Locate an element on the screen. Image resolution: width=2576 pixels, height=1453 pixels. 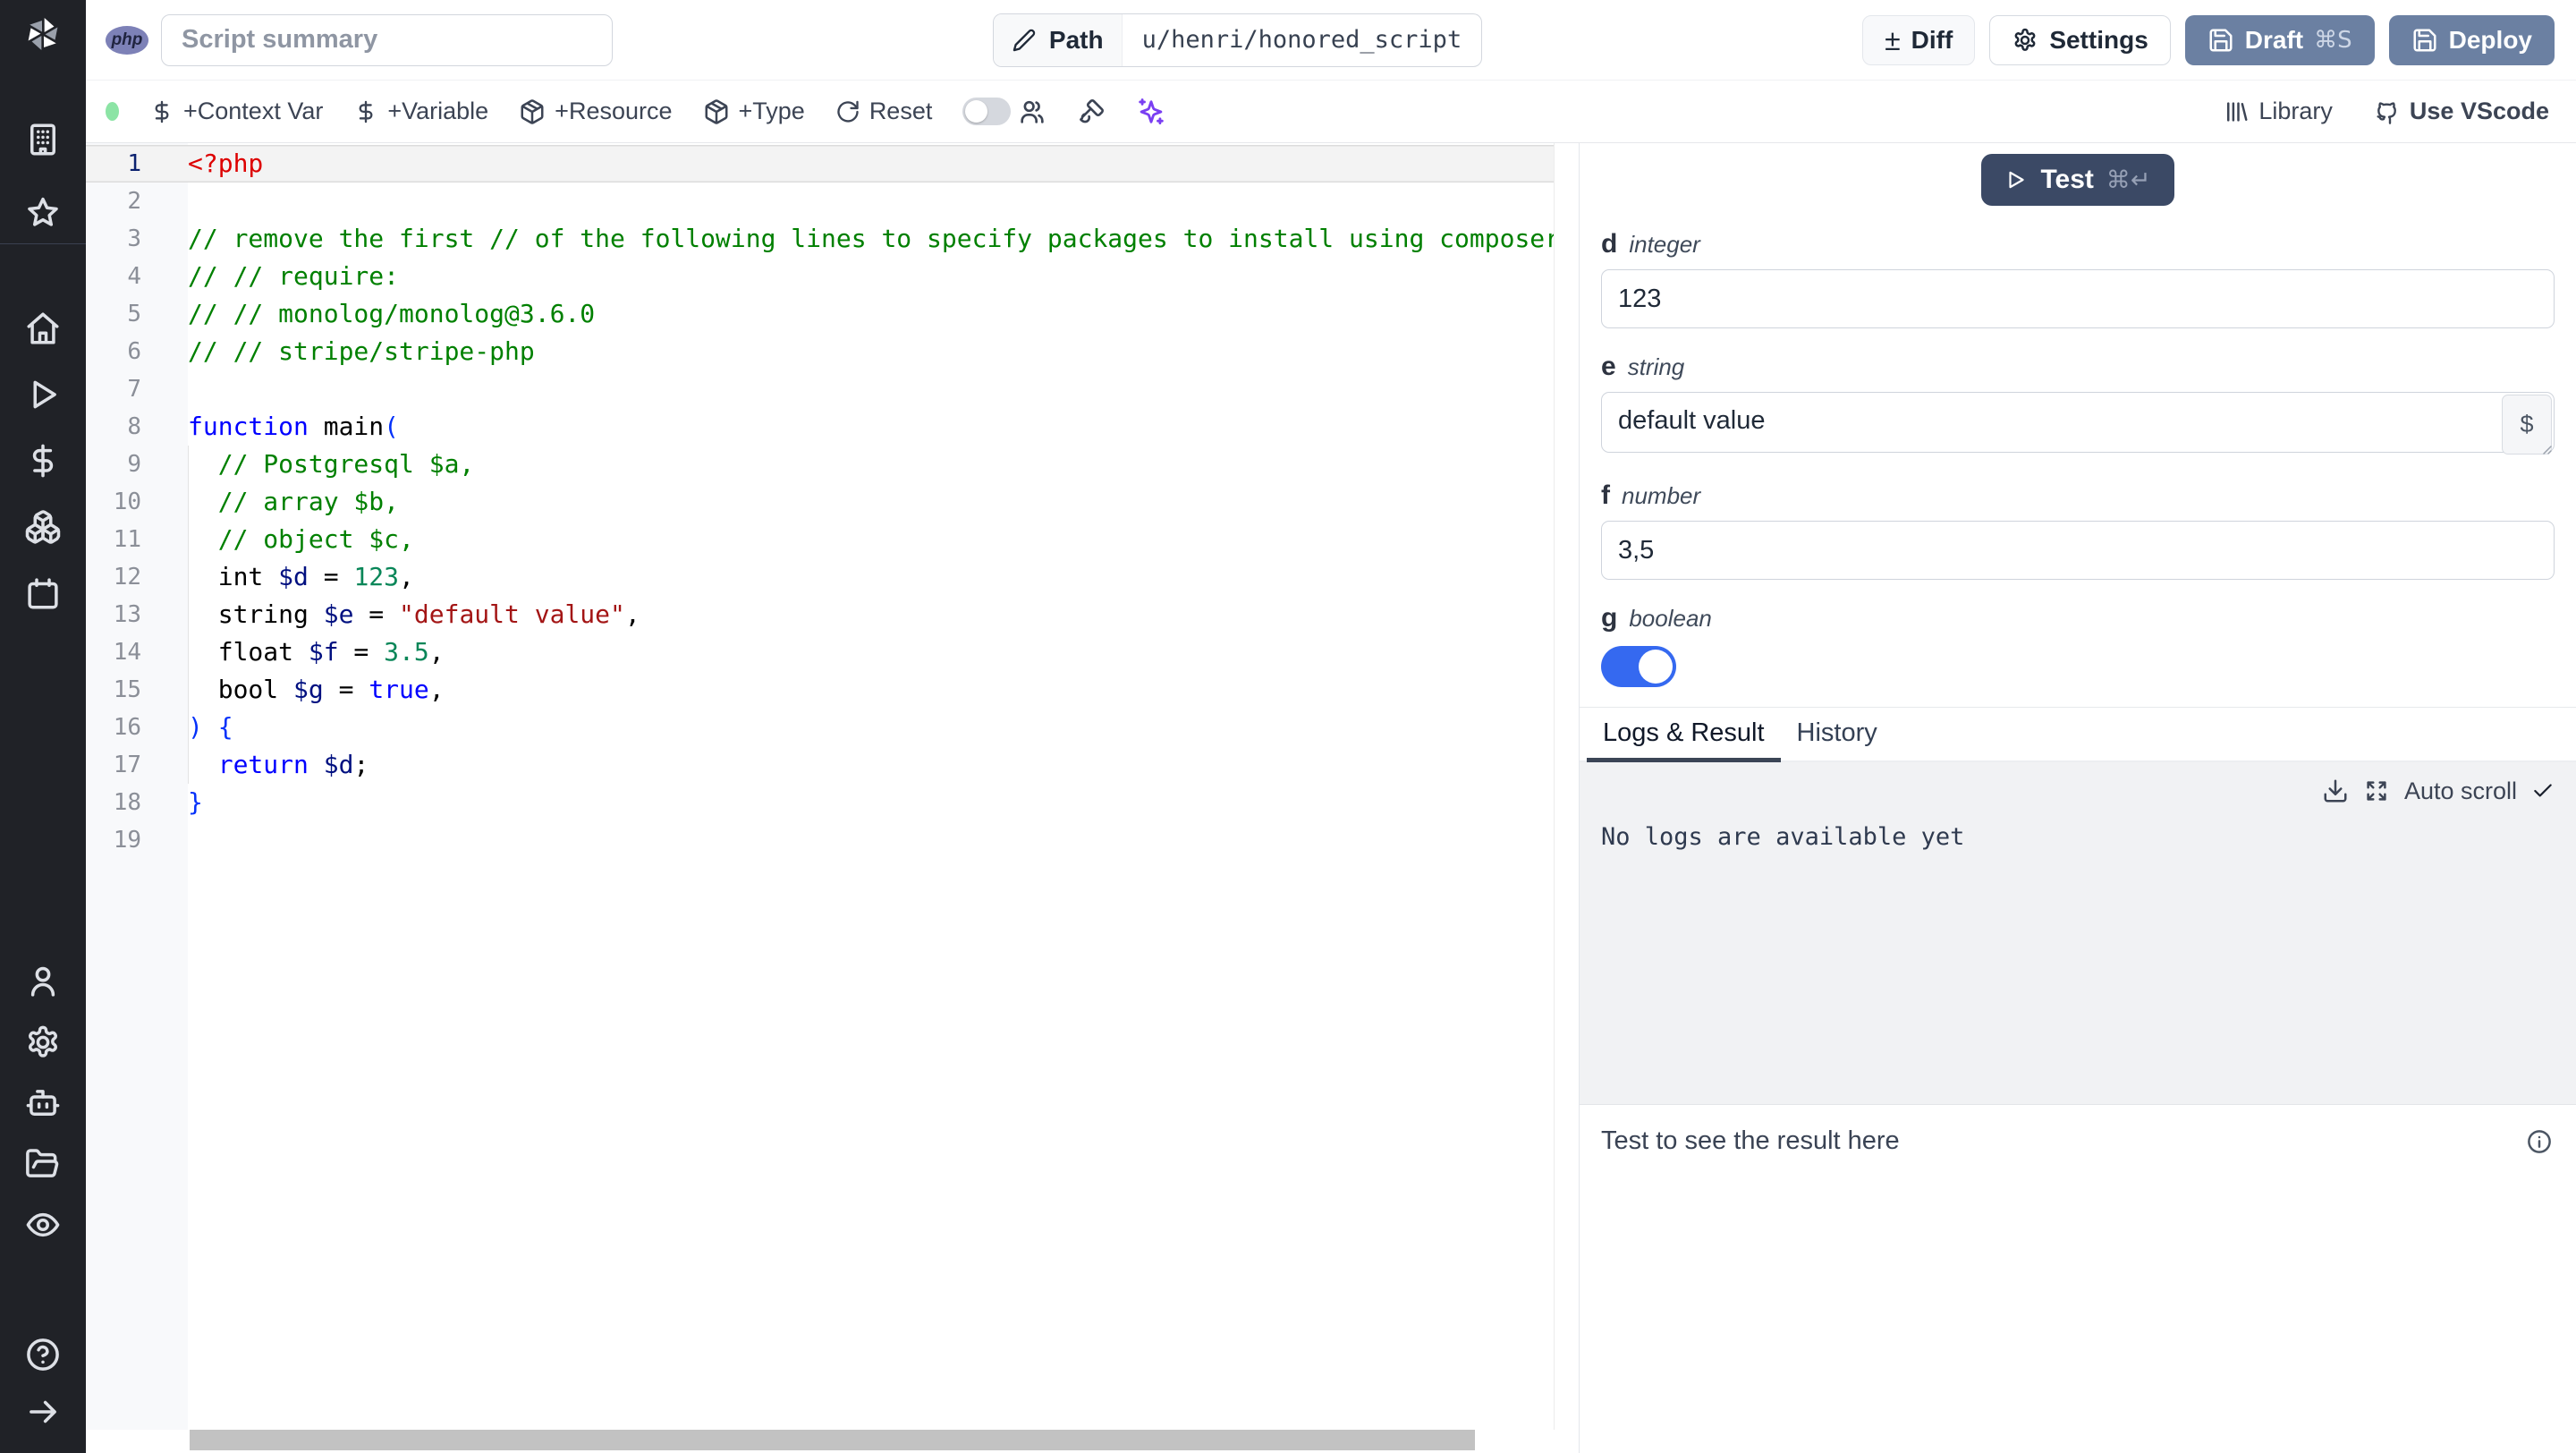
code-line-9: 9 // Postgresql $a, is located at coordinates (820, 464).